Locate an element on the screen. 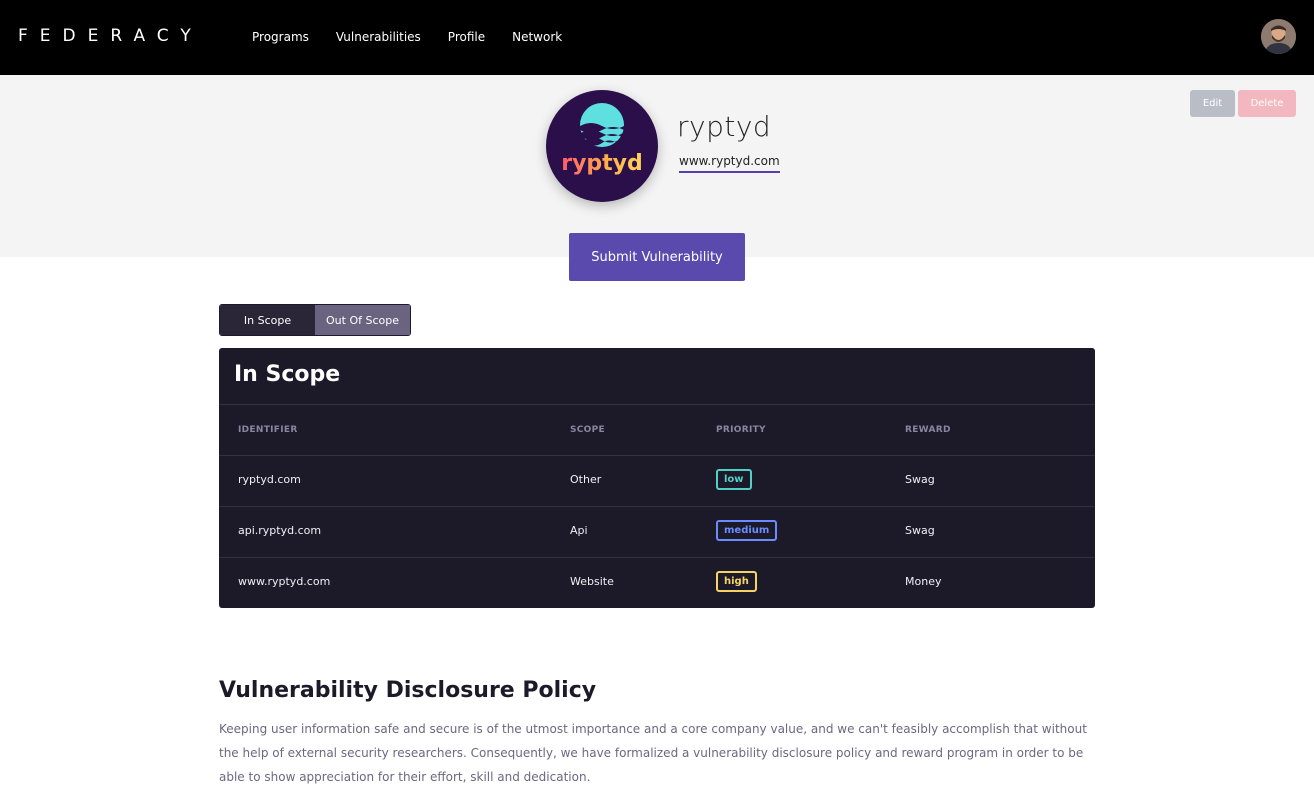  program-name: ryptyd is located at coordinates (724, 126).